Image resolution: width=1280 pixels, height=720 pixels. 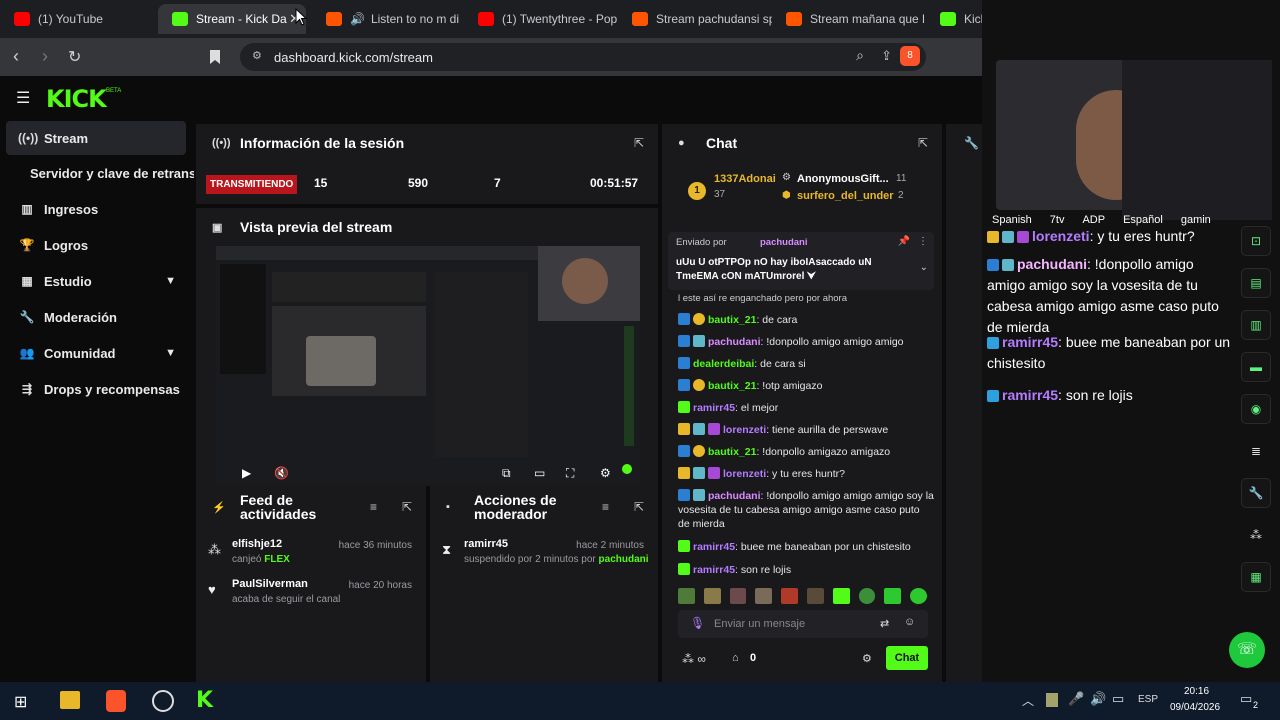 What do you see at coordinates (723, 364) in the screenshot?
I see `chat-user: dealerdeibai` at bounding box center [723, 364].